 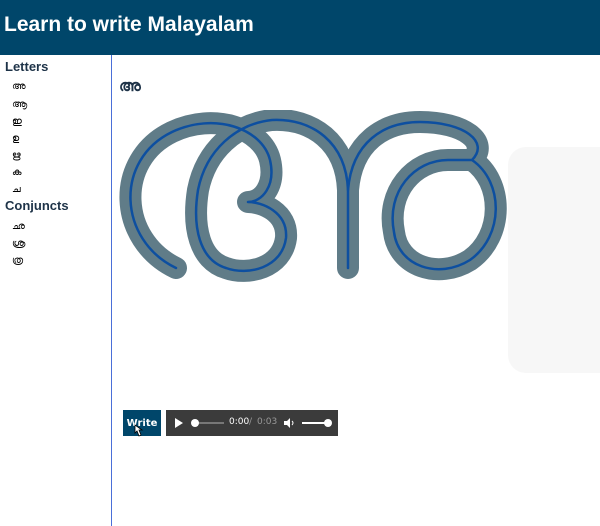 What do you see at coordinates (15, 138) in the screenshot?
I see `sidebar-letter-u: ഉ` at bounding box center [15, 138].